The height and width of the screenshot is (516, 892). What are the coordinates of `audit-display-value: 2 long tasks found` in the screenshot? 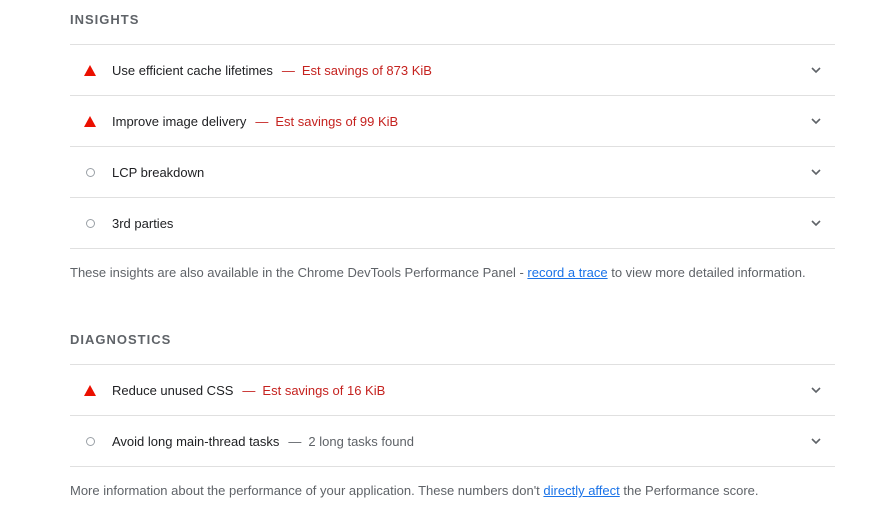 It's located at (361, 441).